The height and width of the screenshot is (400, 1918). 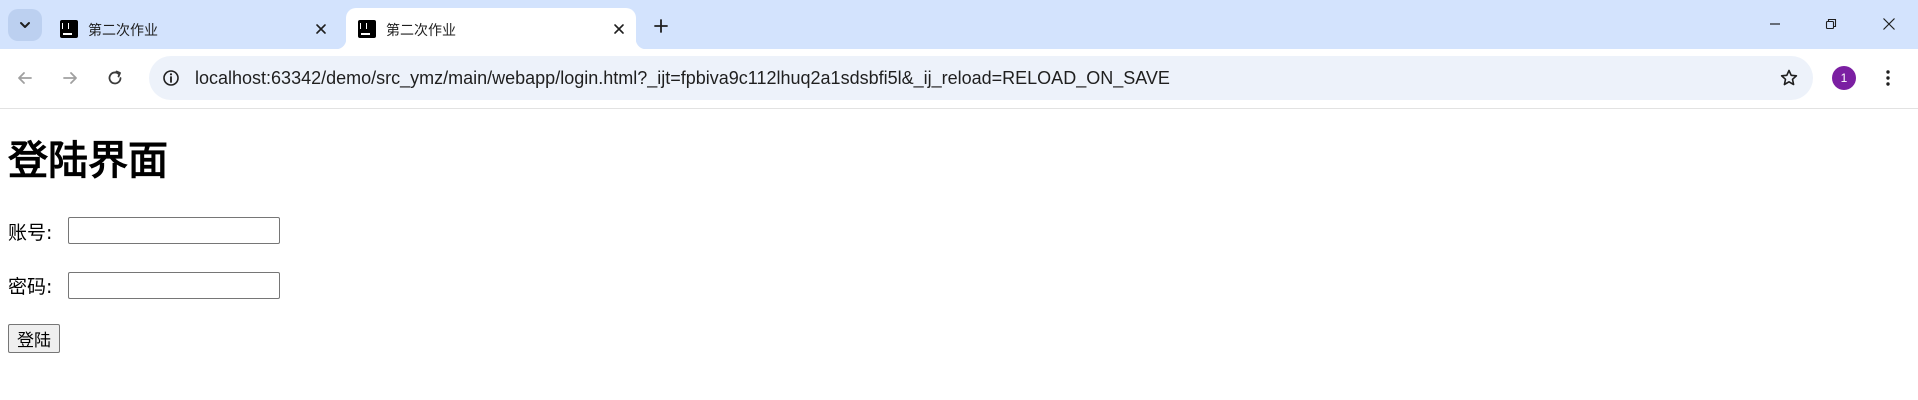 I want to click on bookmark-button, so click(x=1789, y=78).